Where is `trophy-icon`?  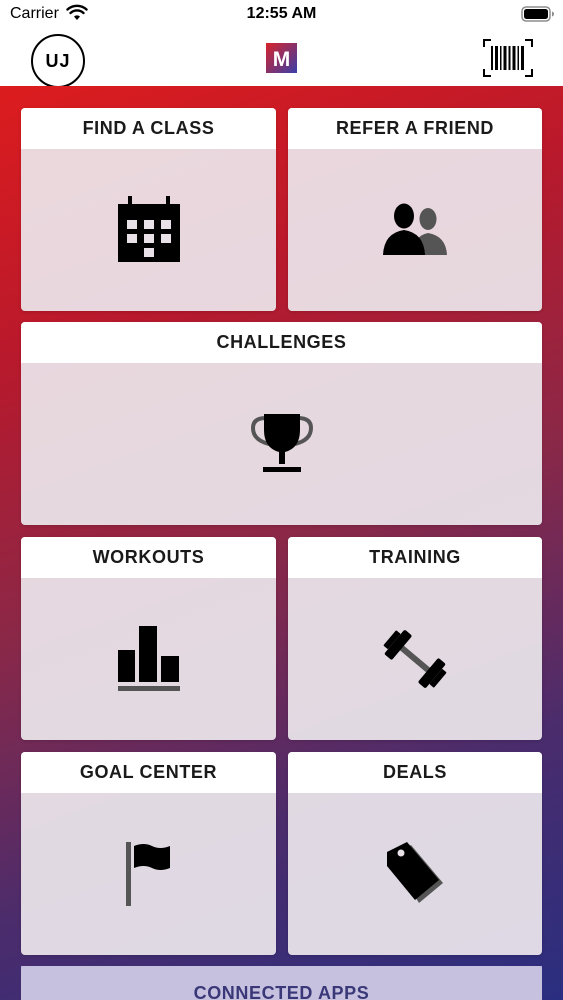
trophy-icon is located at coordinates (281, 443).